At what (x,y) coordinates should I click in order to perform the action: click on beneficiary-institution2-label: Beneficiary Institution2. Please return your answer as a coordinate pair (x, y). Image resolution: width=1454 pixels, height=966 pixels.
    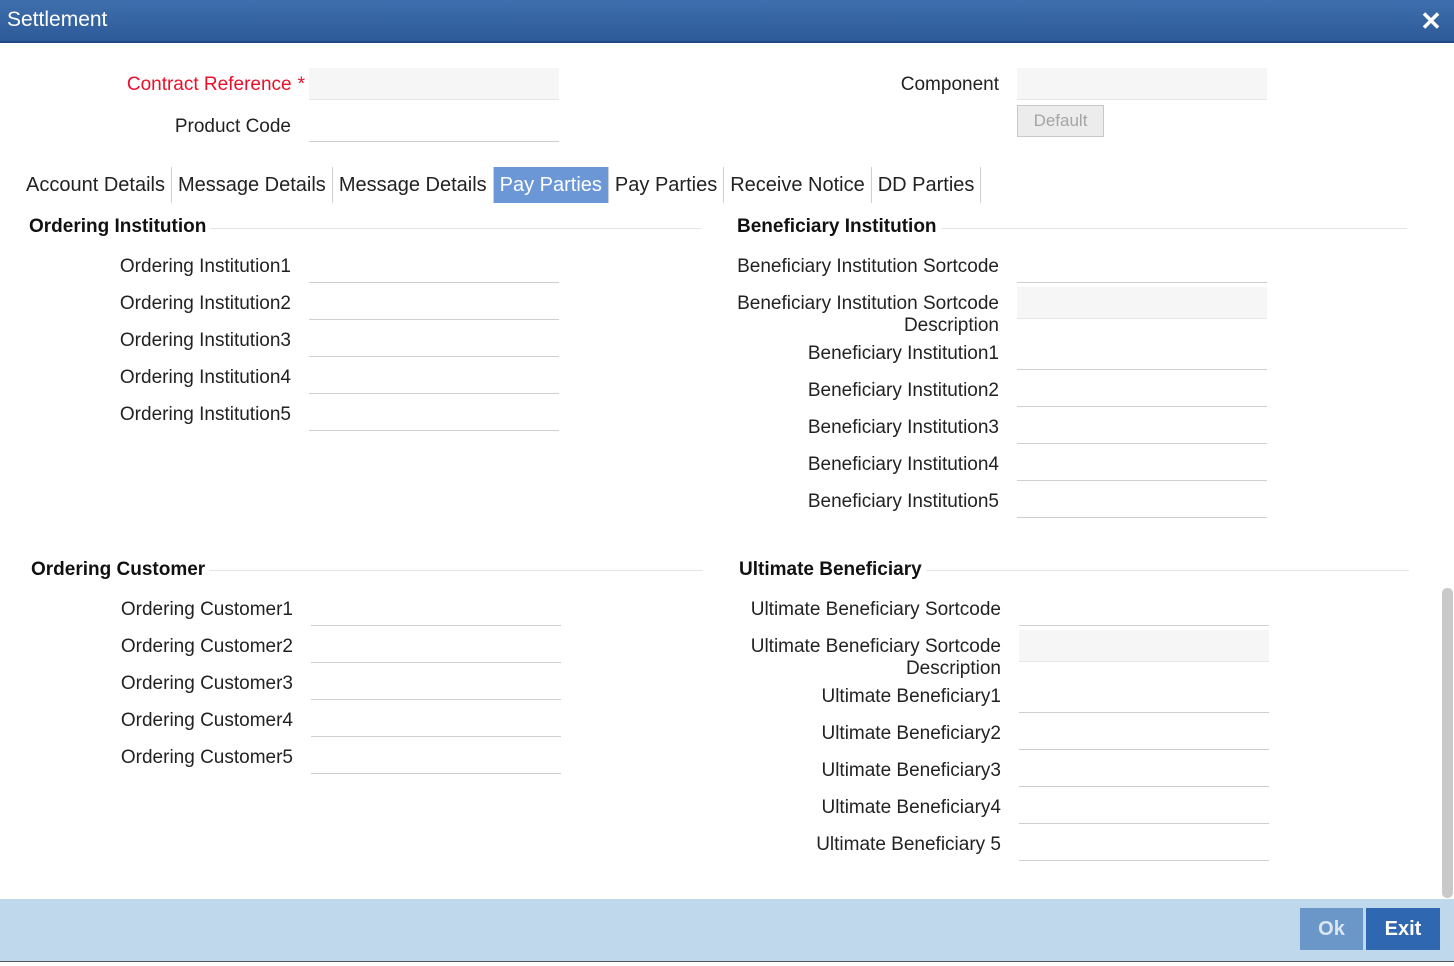
    Looking at the image, I should click on (903, 390).